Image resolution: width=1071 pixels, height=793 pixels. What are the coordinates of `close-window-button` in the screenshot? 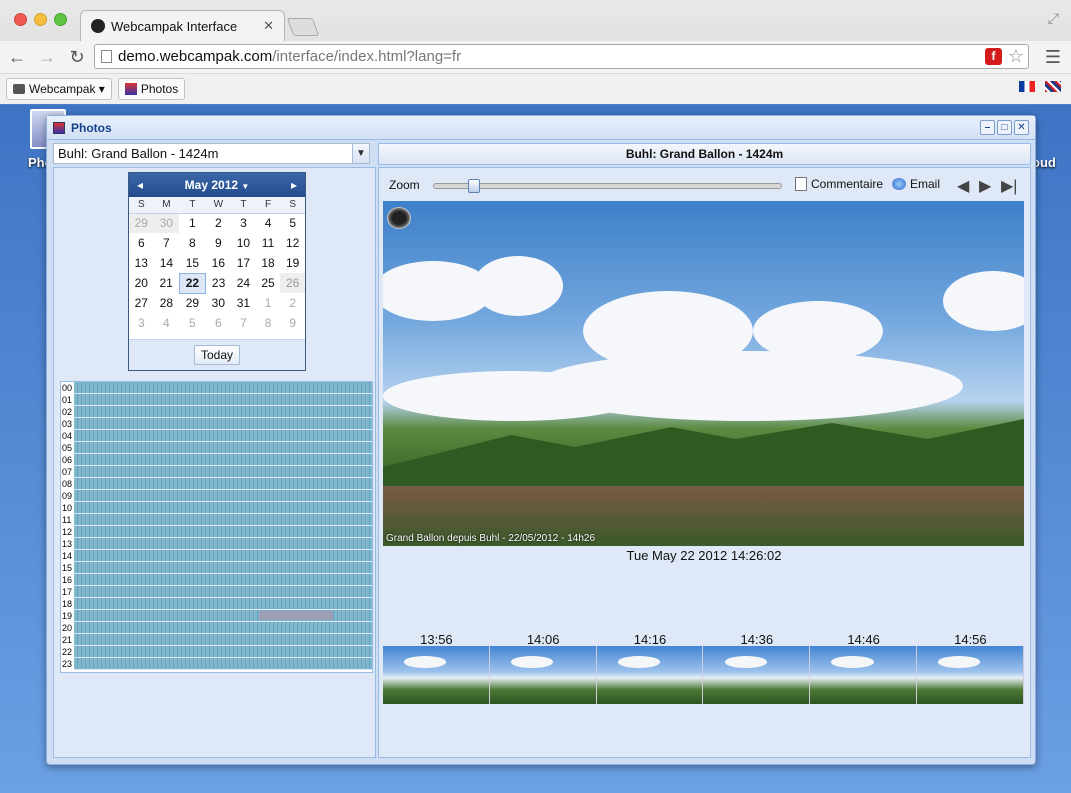 It's located at (20, 19).